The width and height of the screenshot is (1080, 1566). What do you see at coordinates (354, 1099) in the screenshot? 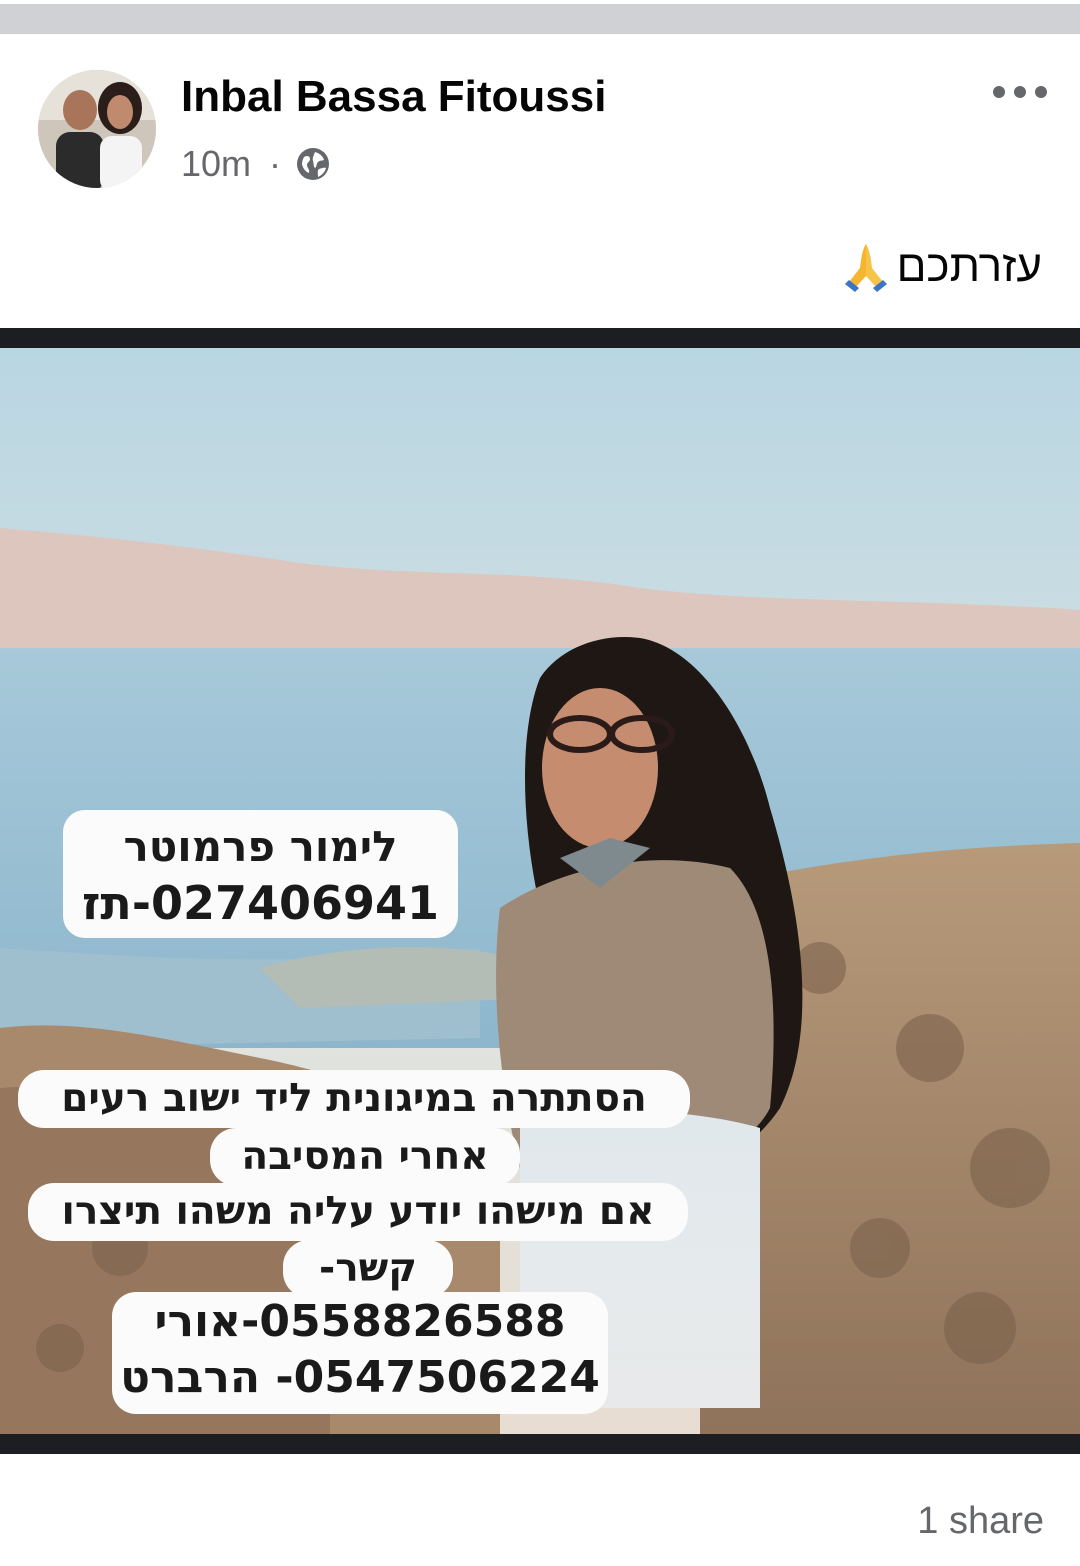
I see `message-line: הסתתרה במיגונית ליד ישוב רעים` at bounding box center [354, 1099].